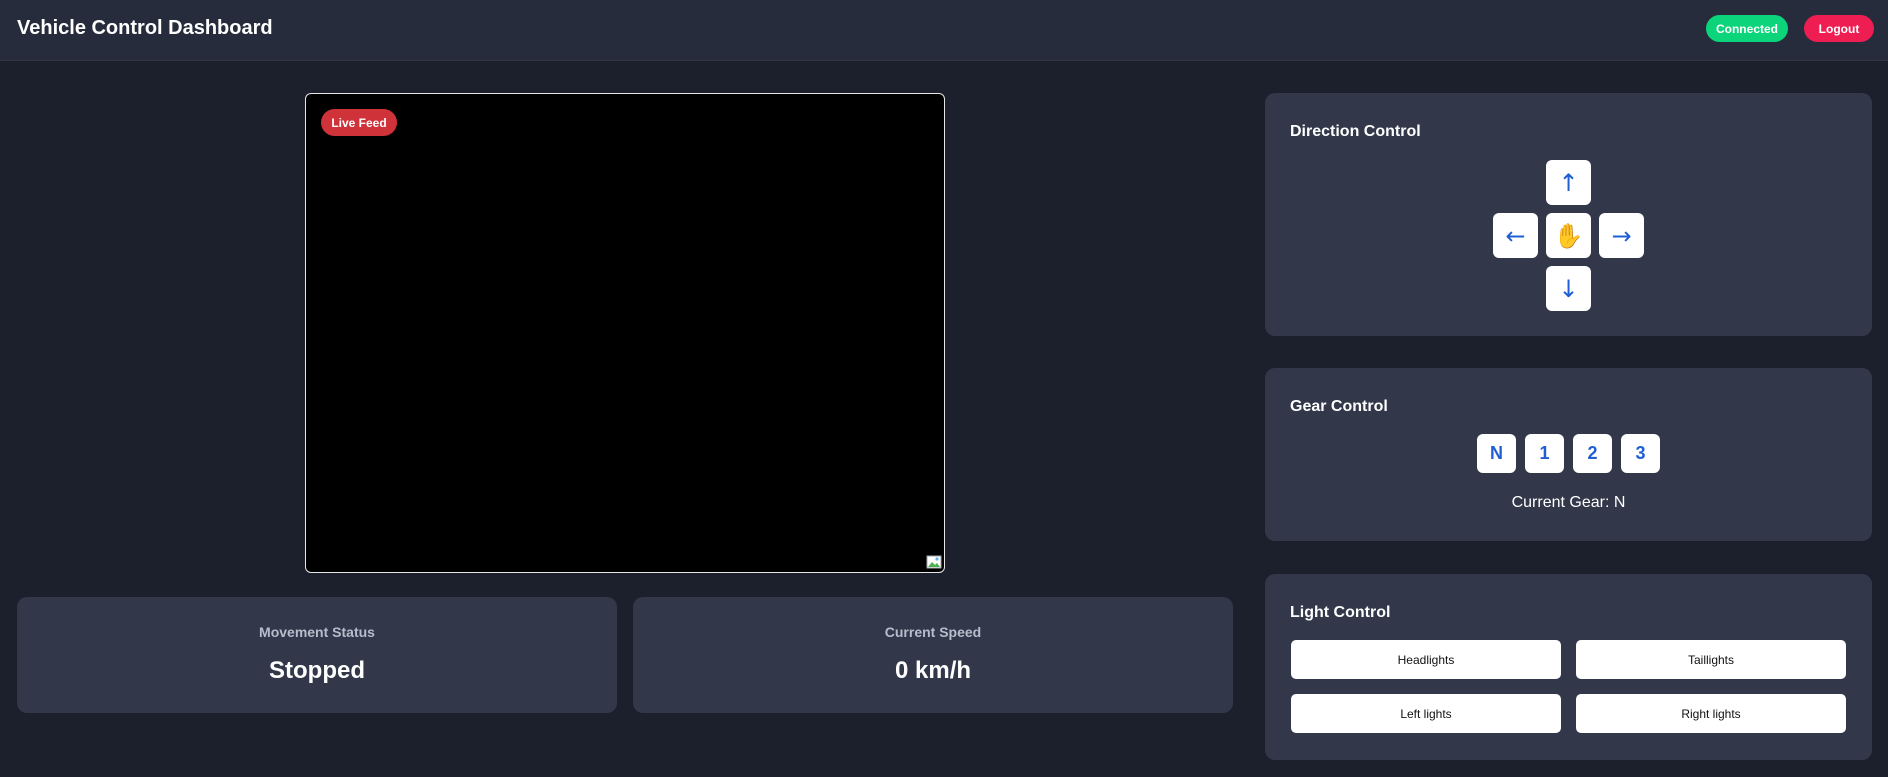  I want to click on live-feed-badge: Live Feed, so click(359, 122).